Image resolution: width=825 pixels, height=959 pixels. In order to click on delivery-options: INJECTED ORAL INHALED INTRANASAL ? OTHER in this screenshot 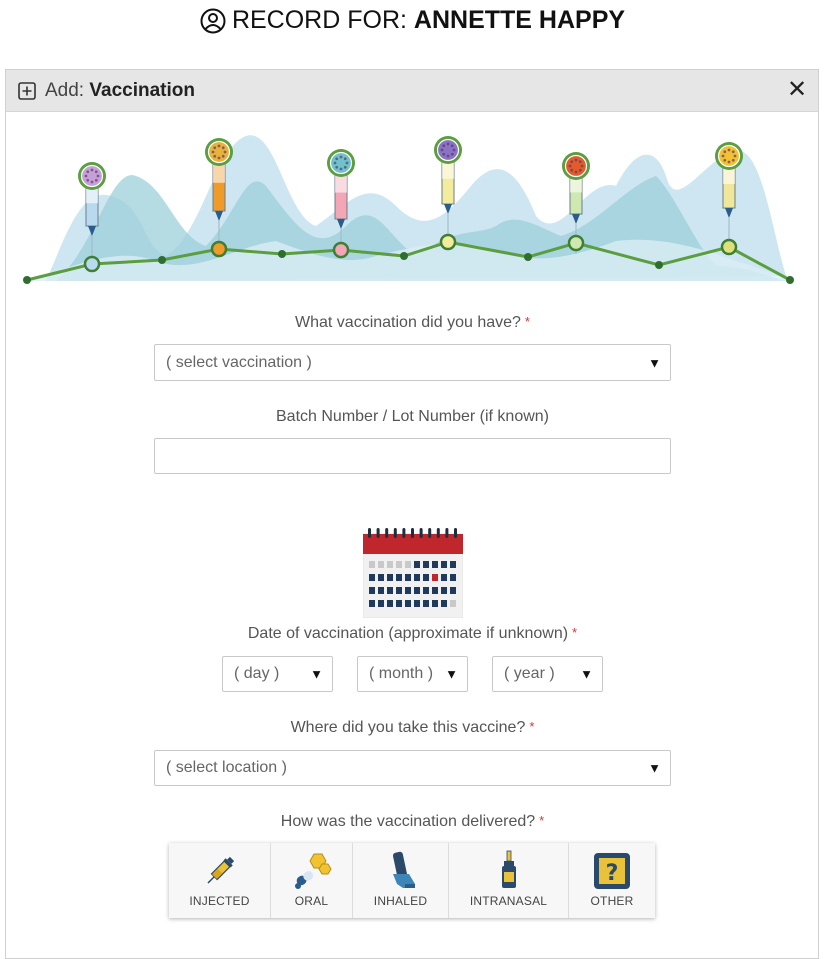, I will do `click(412, 880)`.